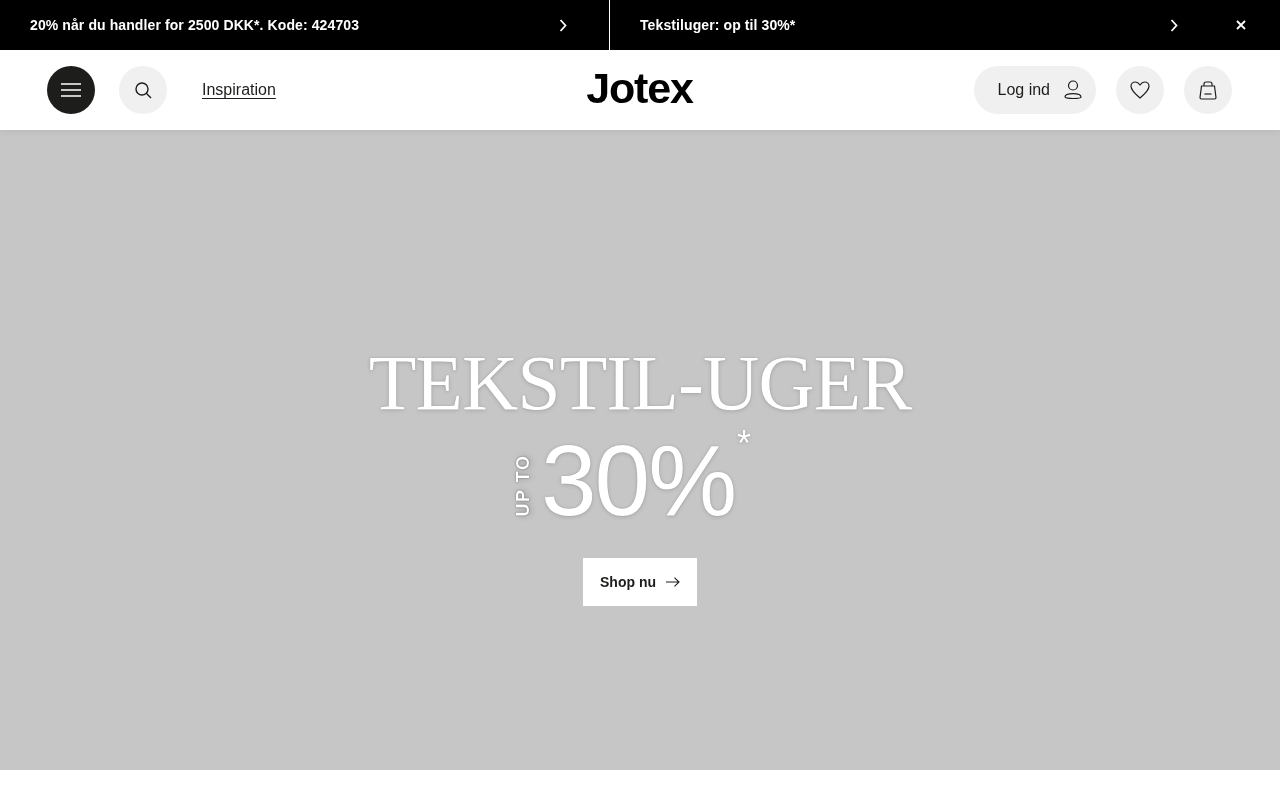 The image size is (1280, 800). I want to click on search-button, so click(143, 90).